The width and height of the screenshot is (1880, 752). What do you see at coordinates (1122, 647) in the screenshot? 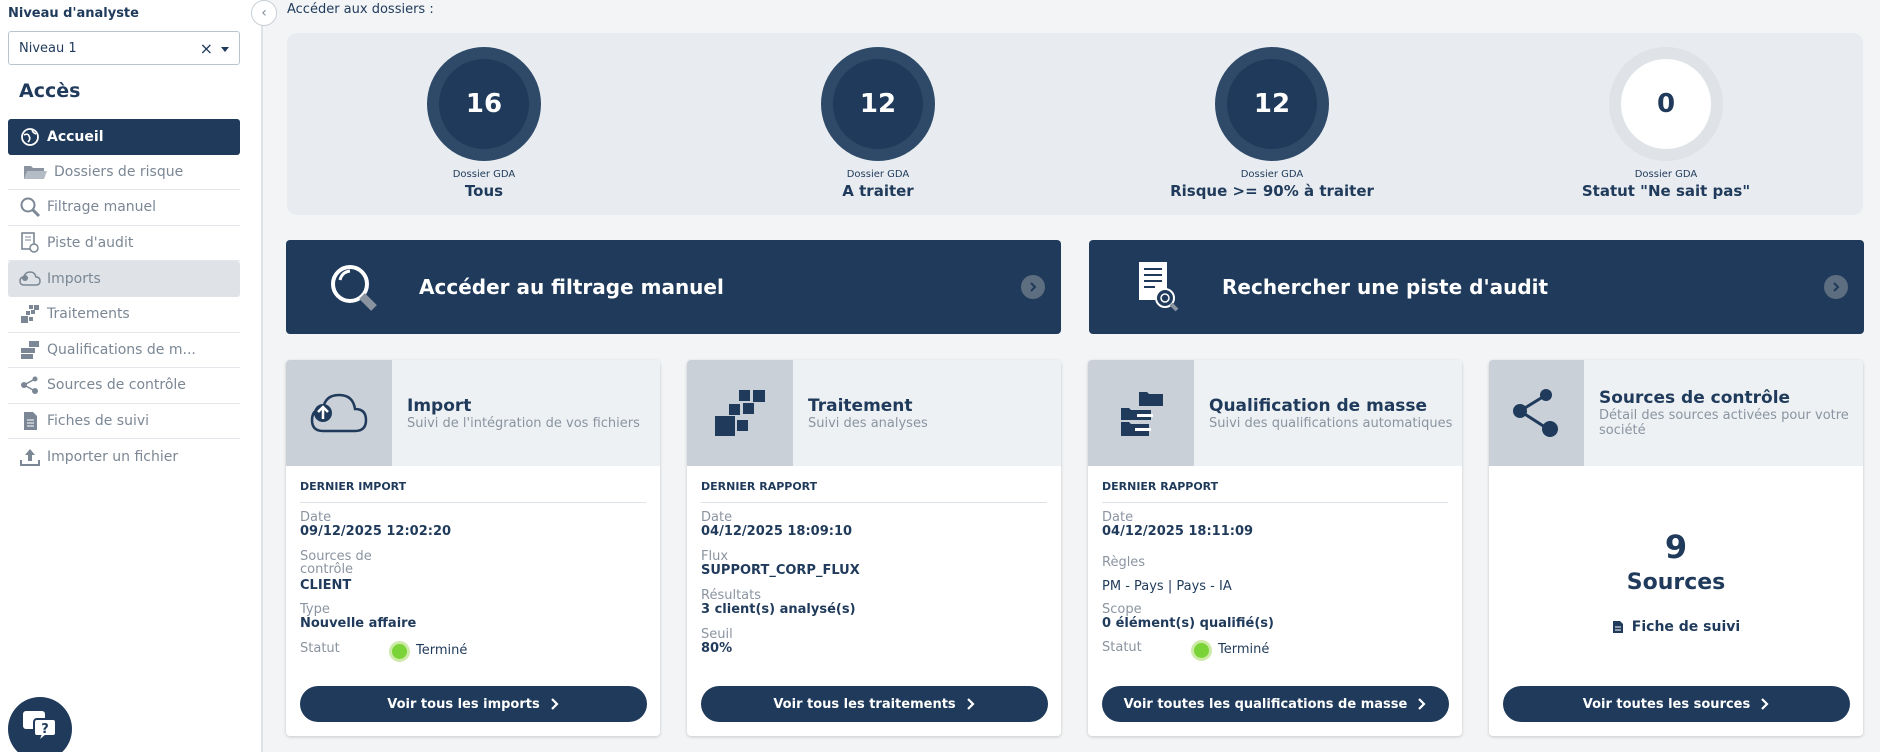
I see `field-label: Statut` at bounding box center [1122, 647].